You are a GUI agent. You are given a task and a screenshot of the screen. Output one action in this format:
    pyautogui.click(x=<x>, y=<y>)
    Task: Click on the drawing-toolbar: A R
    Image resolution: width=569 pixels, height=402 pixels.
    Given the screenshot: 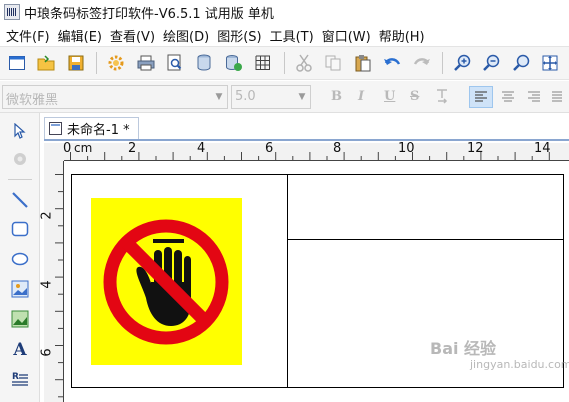 What is the action you would take?
    pyautogui.click(x=20, y=257)
    